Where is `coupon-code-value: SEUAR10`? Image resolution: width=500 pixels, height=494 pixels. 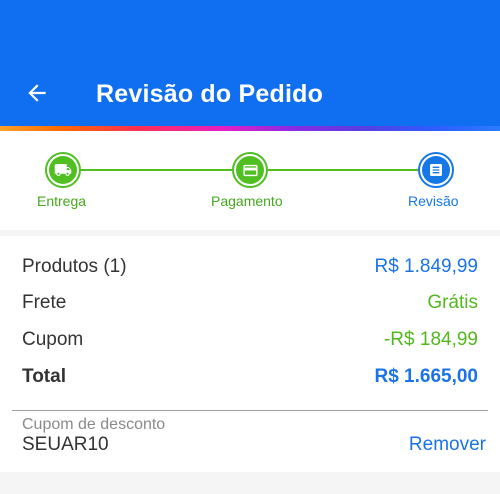 coupon-code-value: SEUAR10 is located at coordinates (65, 445).